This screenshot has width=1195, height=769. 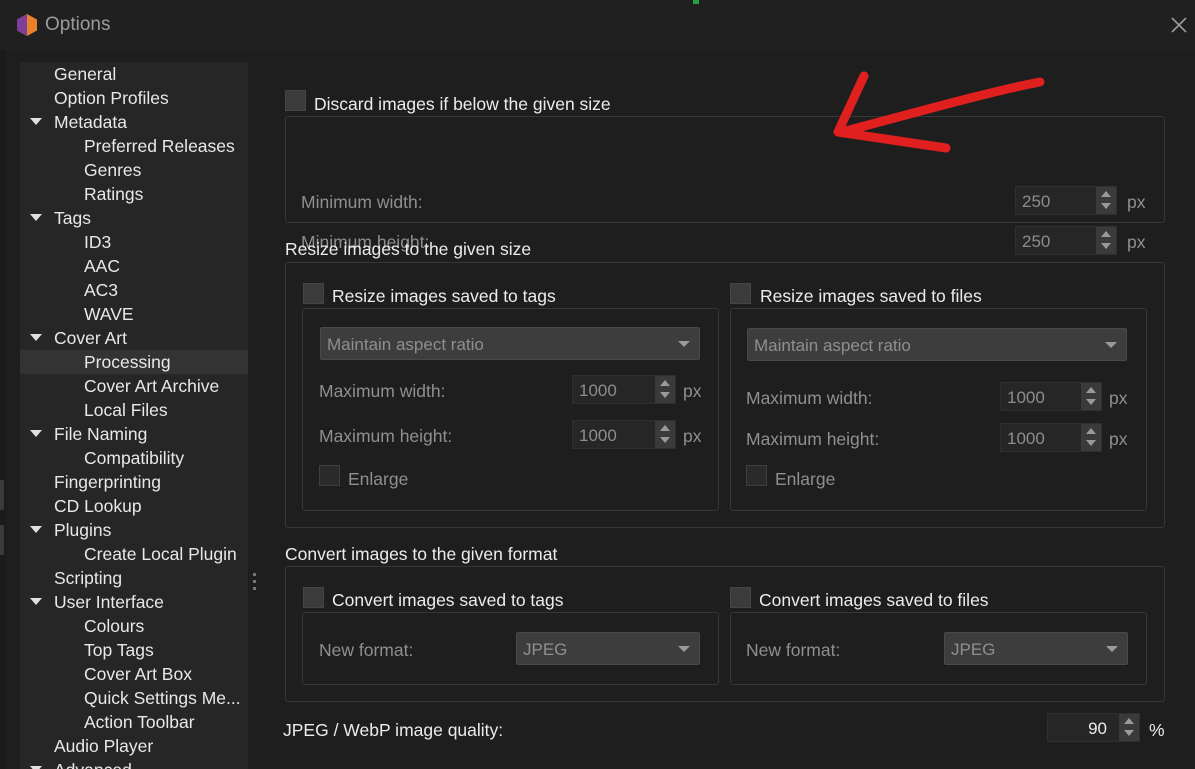 I want to click on sidebar-item-ac3: AC3, so click(x=134, y=290).